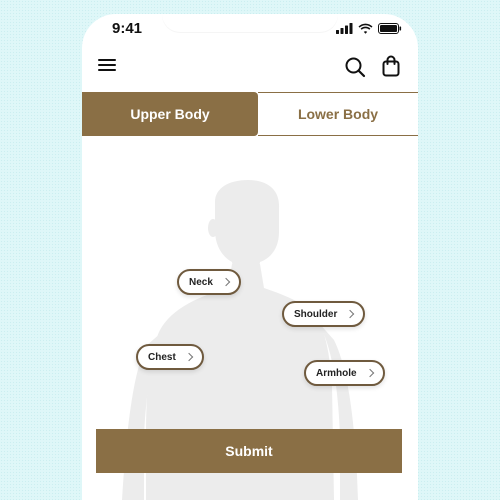 The image size is (500, 500). I want to click on status-icons, so click(369, 28).